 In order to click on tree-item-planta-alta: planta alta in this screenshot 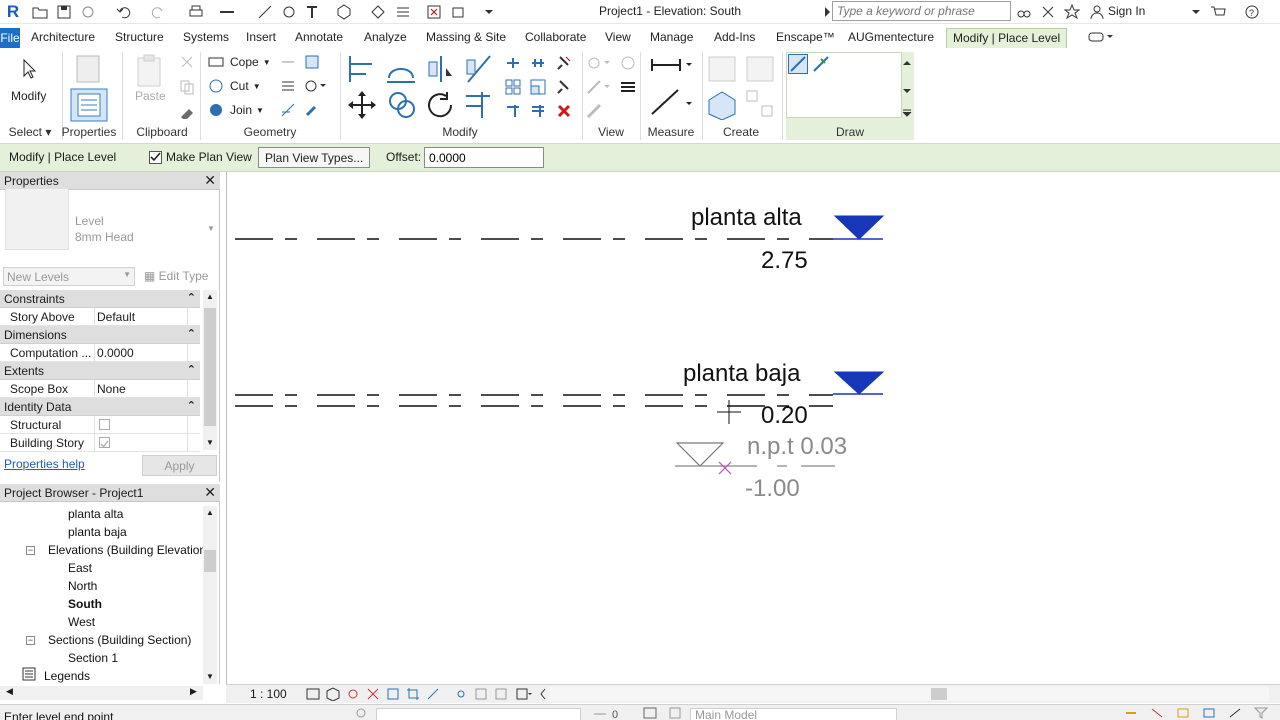, I will do `click(95, 514)`.